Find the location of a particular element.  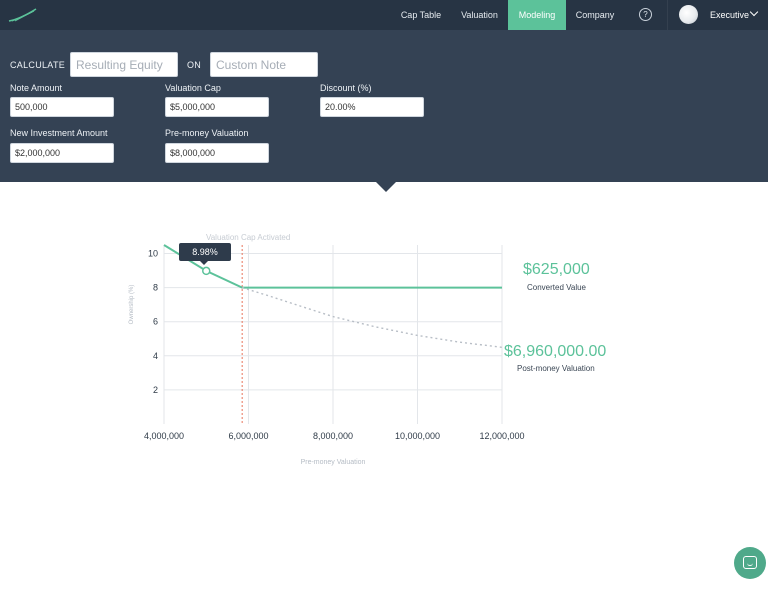

converted-value-label: Converted Value is located at coordinates (556, 287).